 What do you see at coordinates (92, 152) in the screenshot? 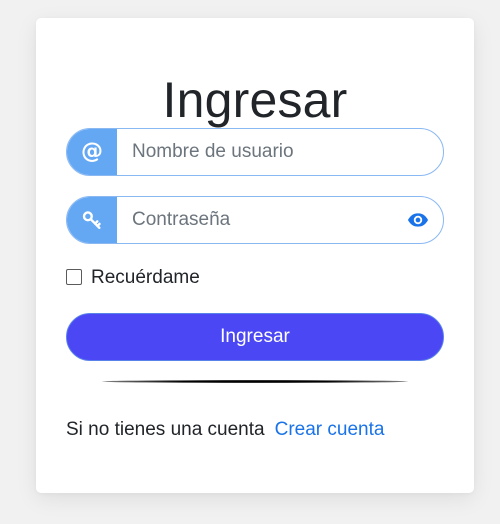
I see `at-icon: @` at bounding box center [92, 152].